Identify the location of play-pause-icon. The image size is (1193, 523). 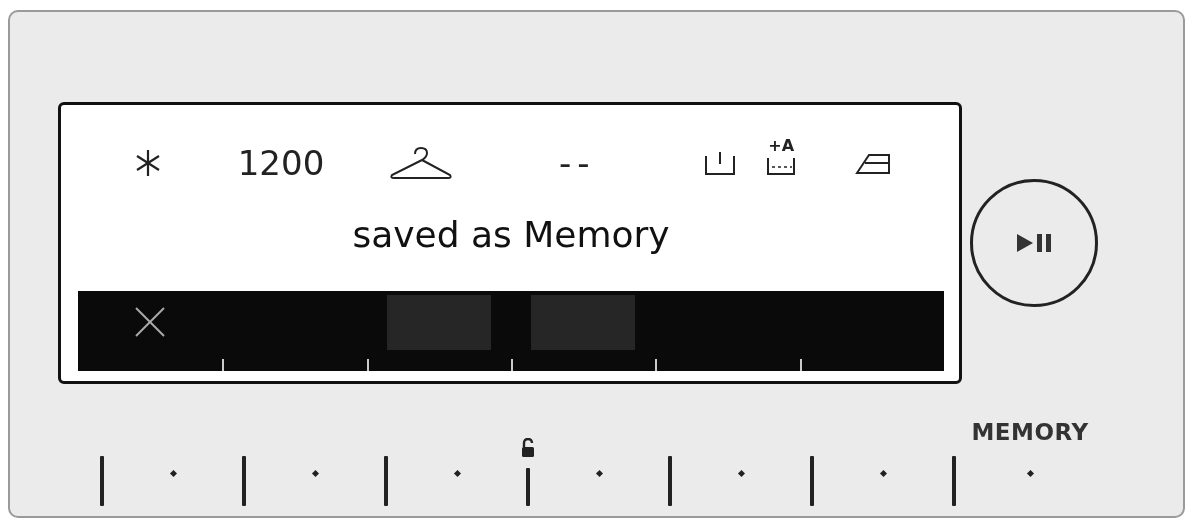
(1034, 243).